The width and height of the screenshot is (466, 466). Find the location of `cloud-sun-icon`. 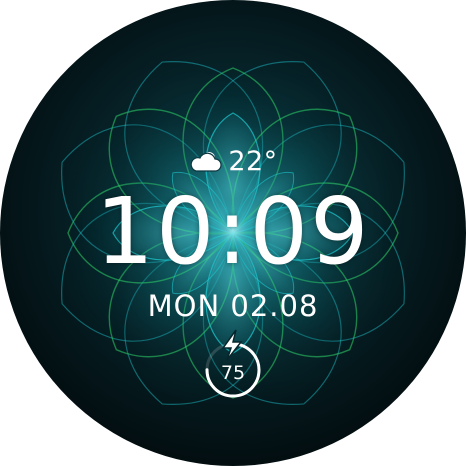

cloud-sun-icon is located at coordinates (206, 162).